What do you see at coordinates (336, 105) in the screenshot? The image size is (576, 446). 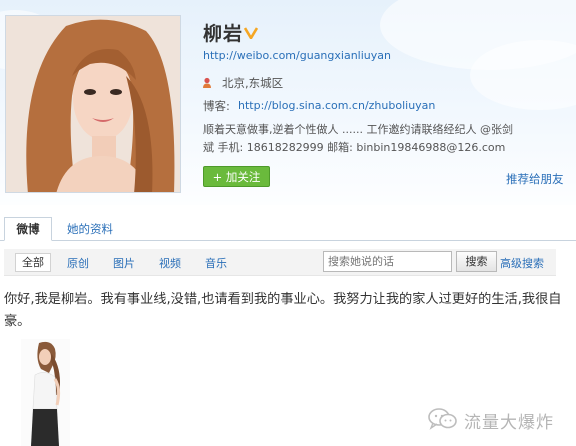 I see `blog-link: http://blog.sina.com.cn/zhuboliuyan` at bounding box center [336, 105].